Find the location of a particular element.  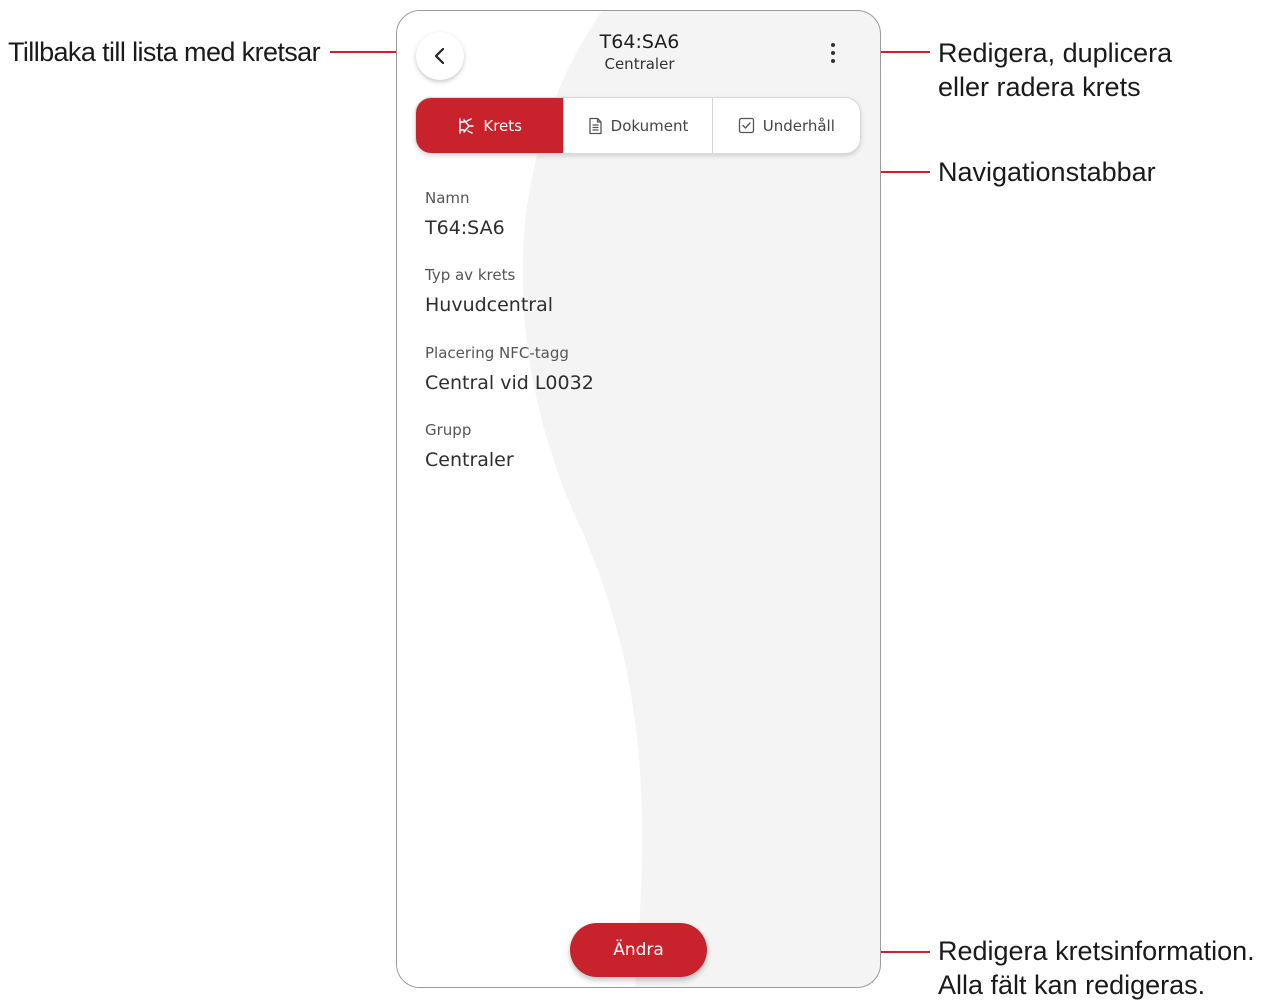

annotation-menu-line1: Redigera, duplicera is located at coordinates (1055, 53).